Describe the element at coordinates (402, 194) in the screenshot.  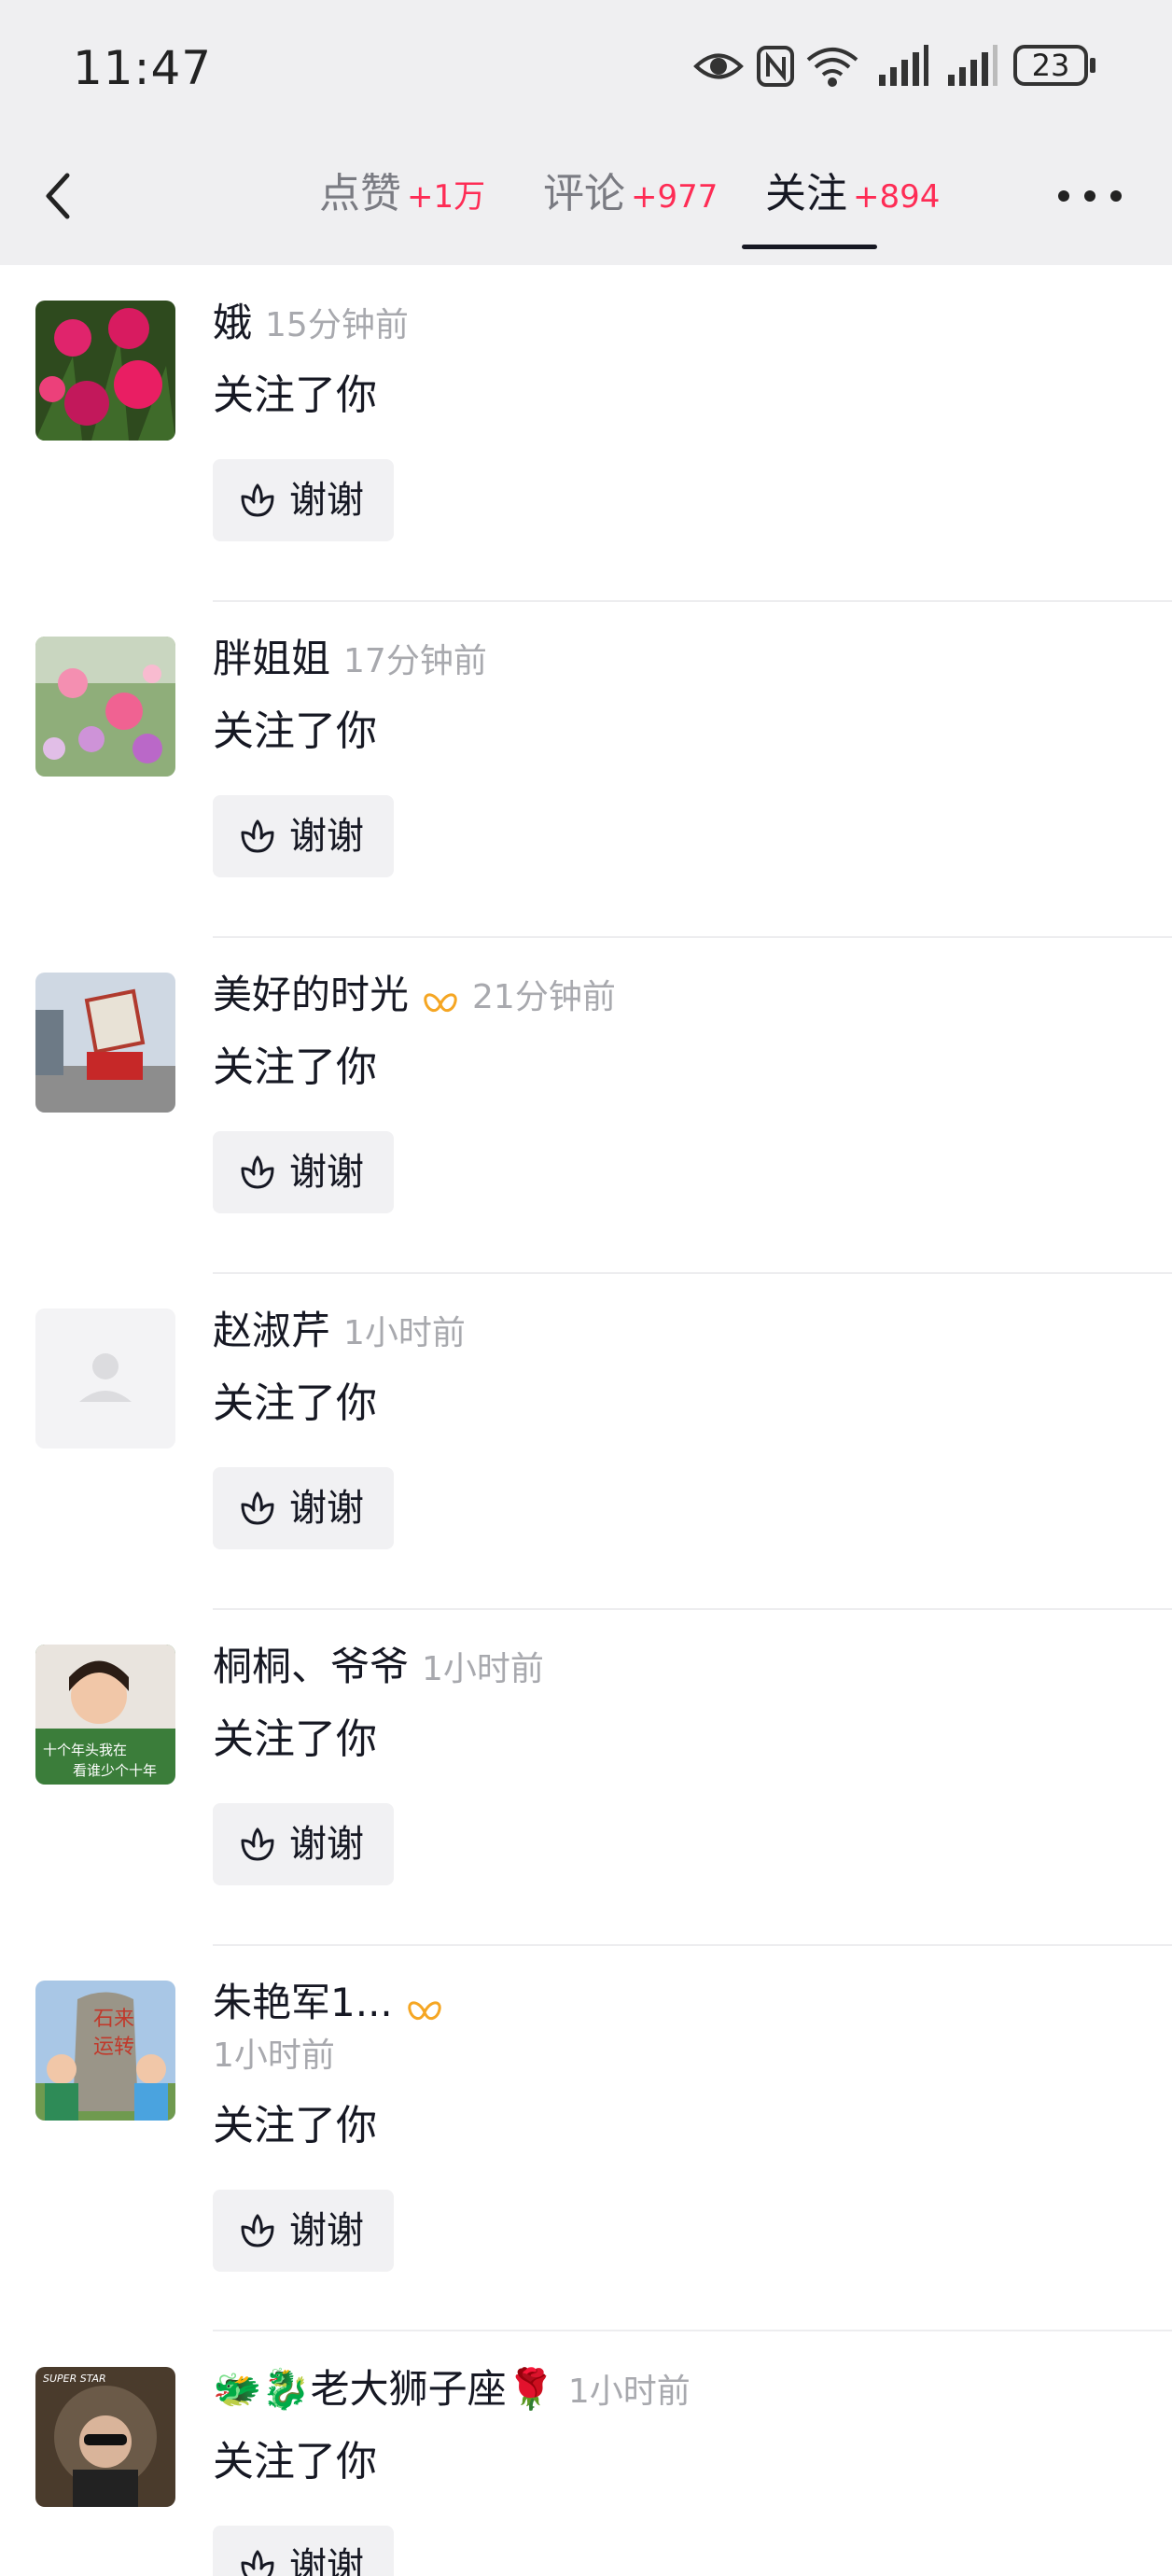
I see `tab-likes: 点赞 +1万` at that location.